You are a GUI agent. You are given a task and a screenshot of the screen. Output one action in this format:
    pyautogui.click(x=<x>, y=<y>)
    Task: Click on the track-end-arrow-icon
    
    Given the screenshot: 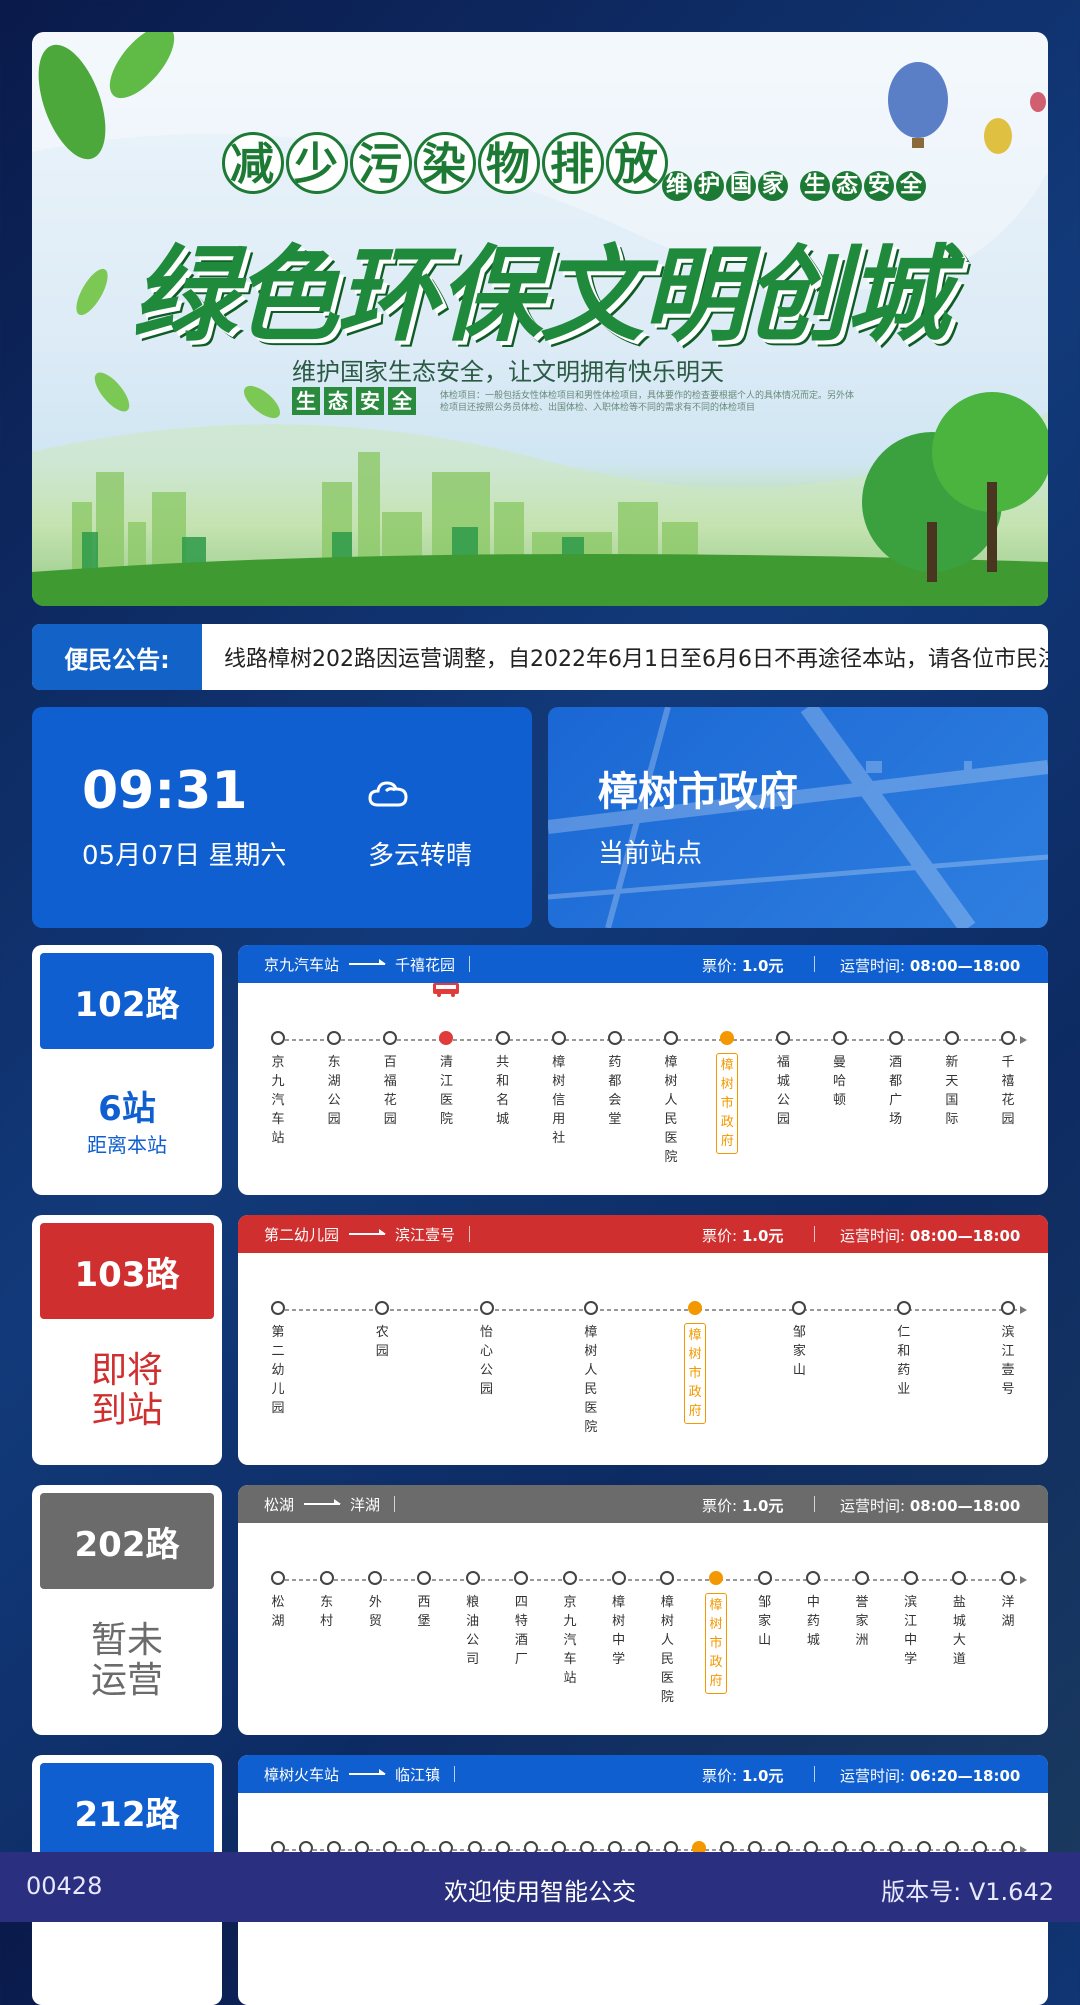 What is the action you would take?
    pyautogui.click(x=1023, y=1040)
    